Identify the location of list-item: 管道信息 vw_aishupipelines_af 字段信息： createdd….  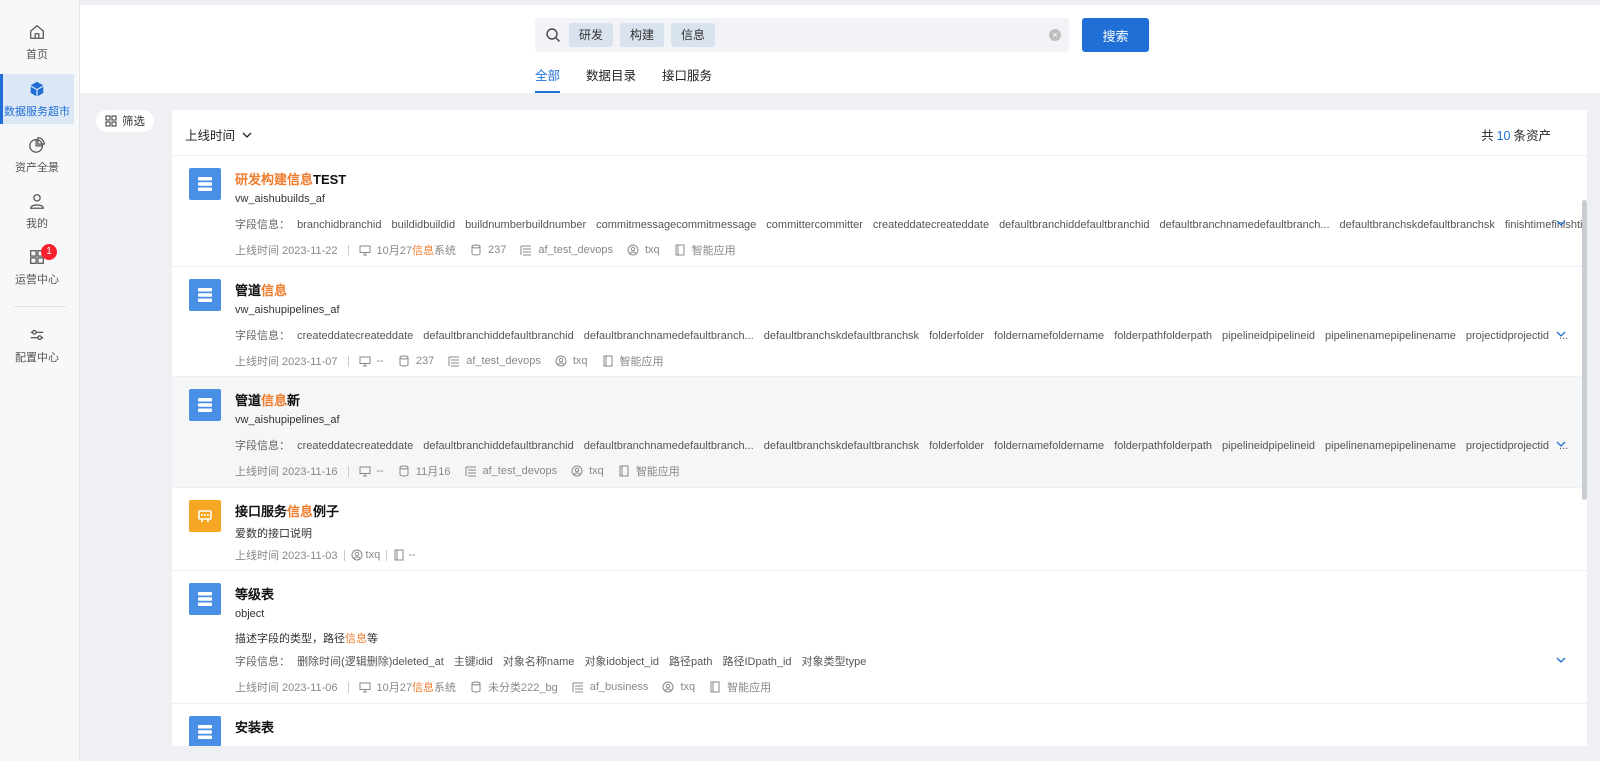
(879, 322).